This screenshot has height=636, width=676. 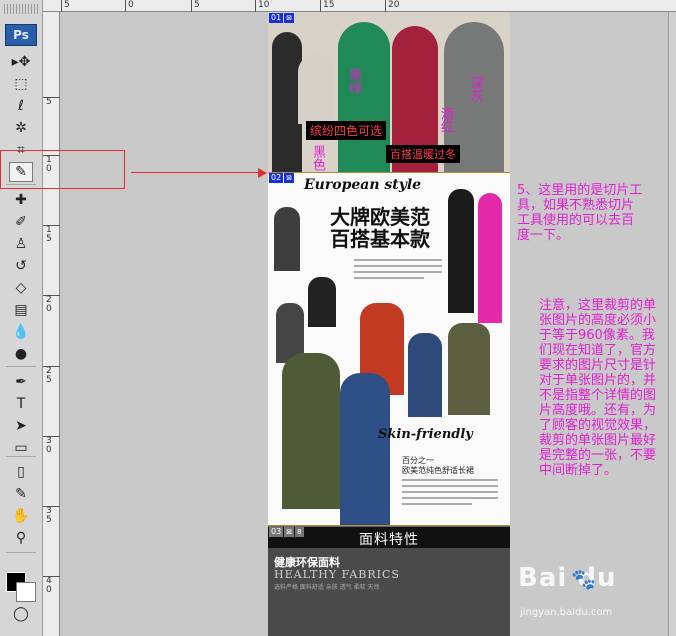 What do you see at coordinates (21, 448) in the screenshot?
I see `shape-tool-icon: ▭` at bounding box center [21, 448].